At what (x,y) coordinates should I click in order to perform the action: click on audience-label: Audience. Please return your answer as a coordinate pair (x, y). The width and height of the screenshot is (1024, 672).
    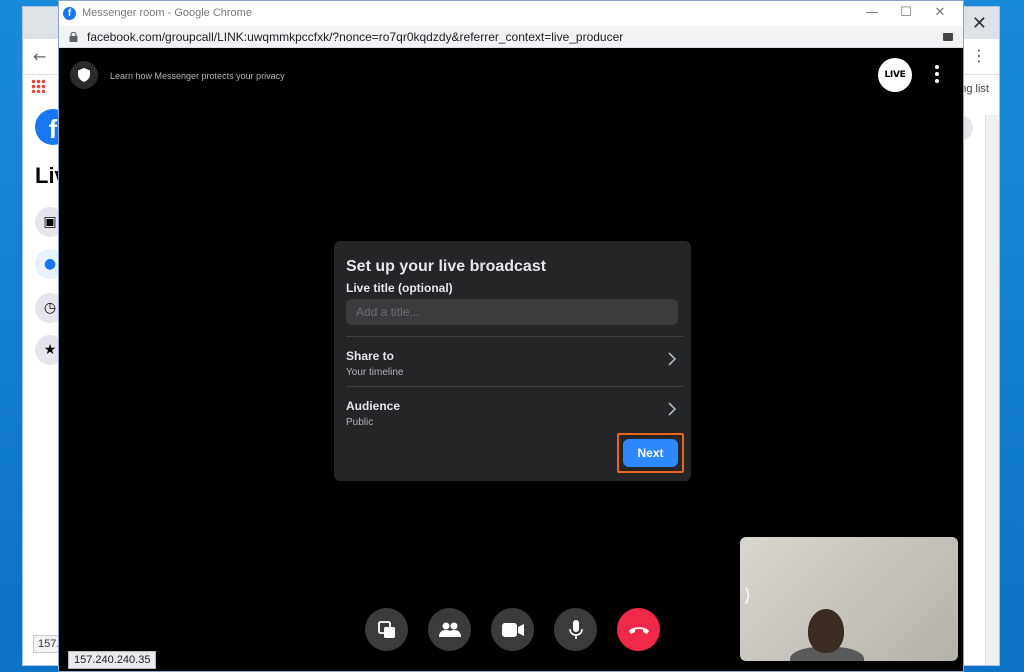
    Looking at the image, I should click on (373, 406).